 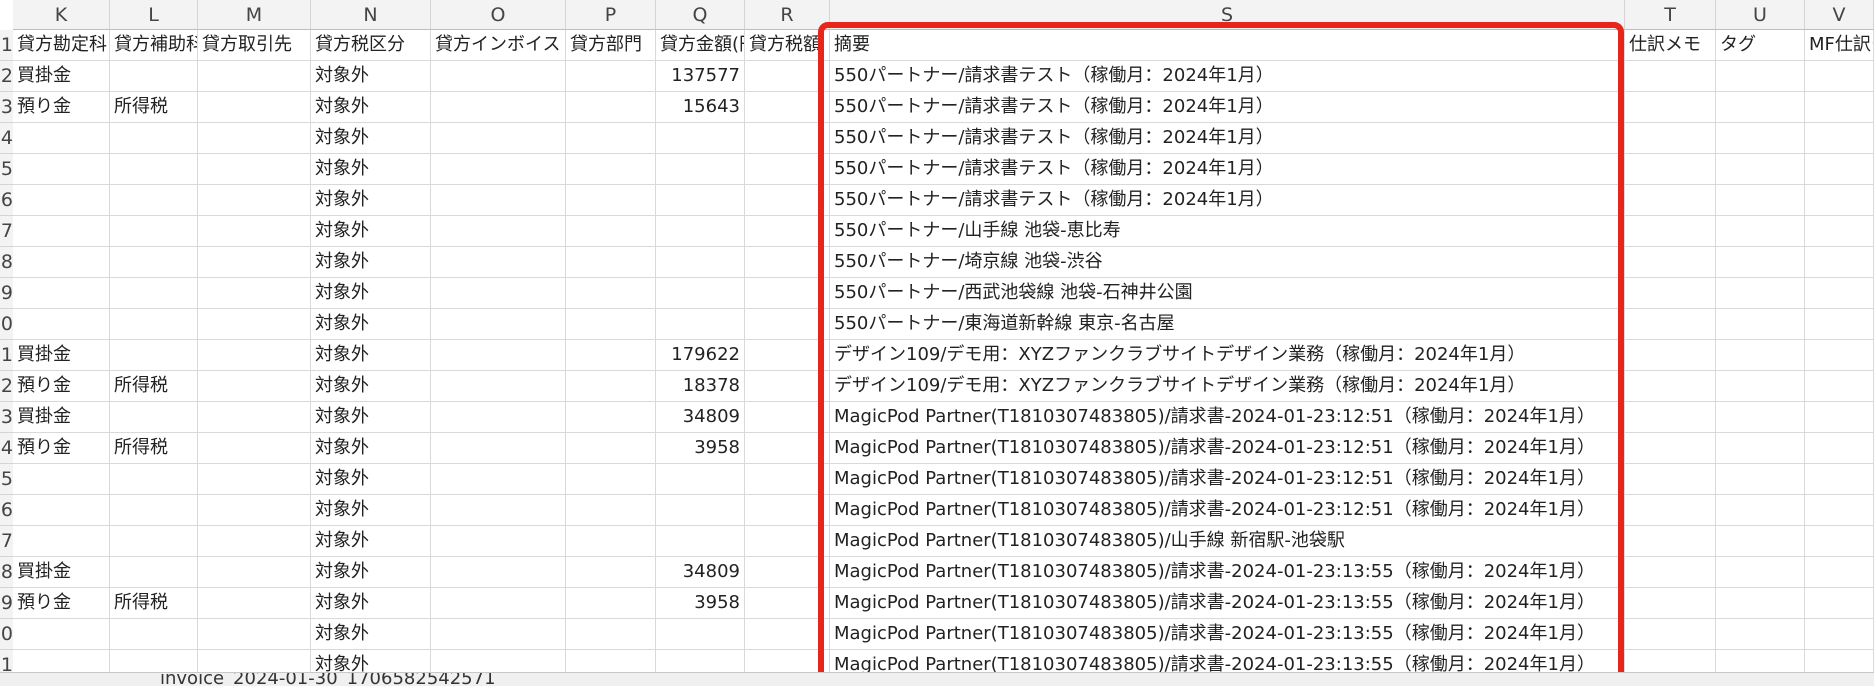 I want to click on row-header: 12, so click(x=6, y=386).